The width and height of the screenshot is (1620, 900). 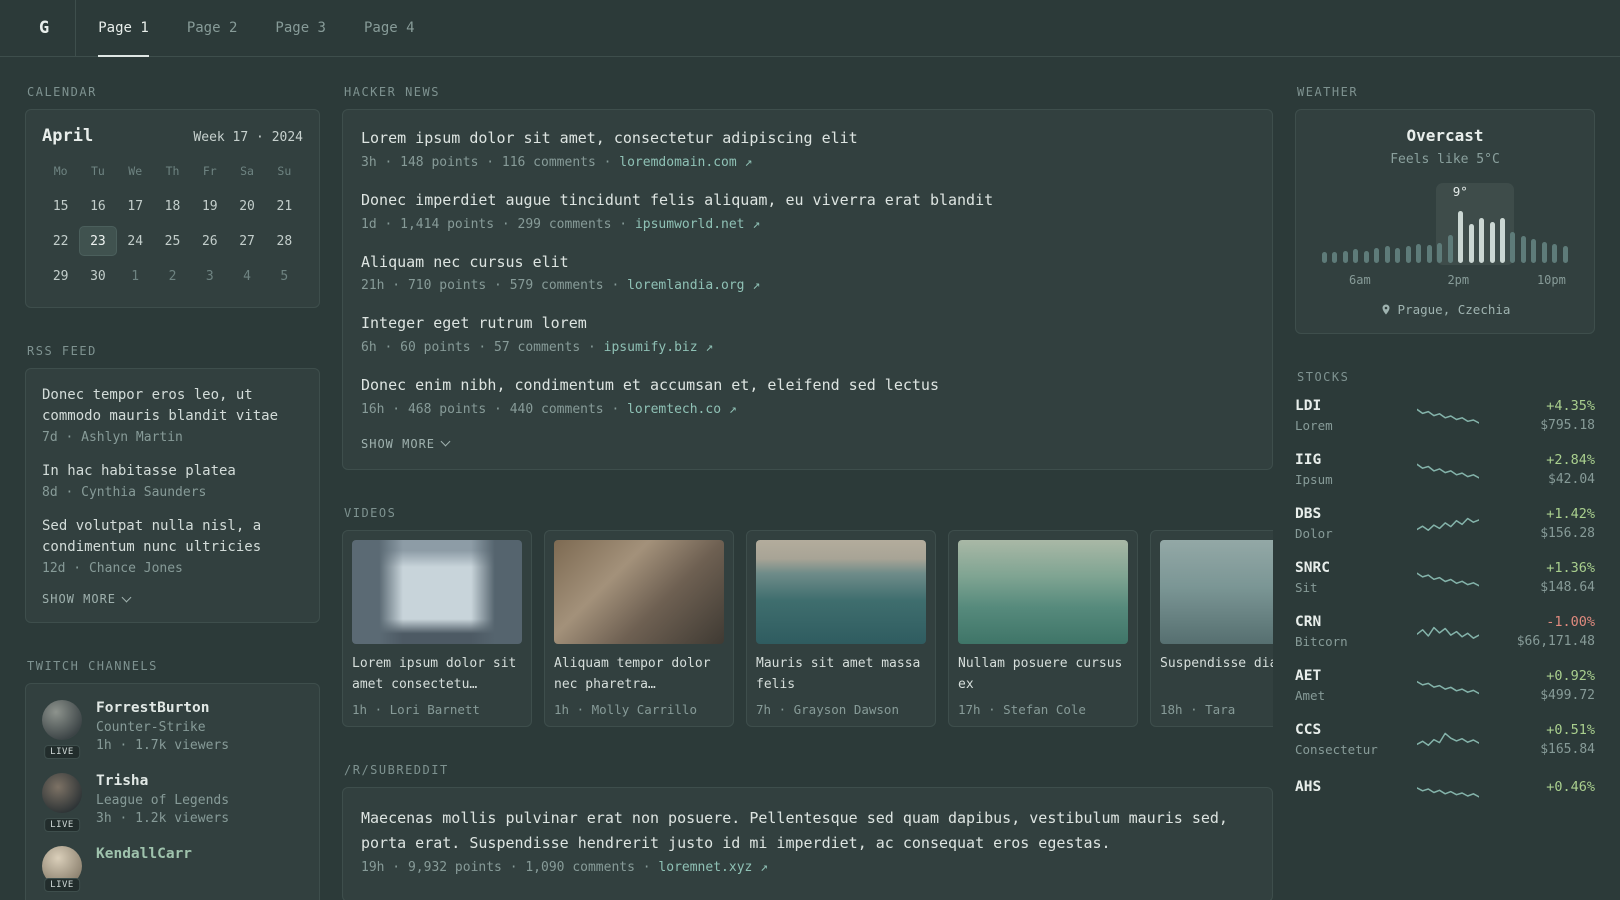 I want to click on twitch-channel: LIVE KendallCarr, so click(x=172, y=869).